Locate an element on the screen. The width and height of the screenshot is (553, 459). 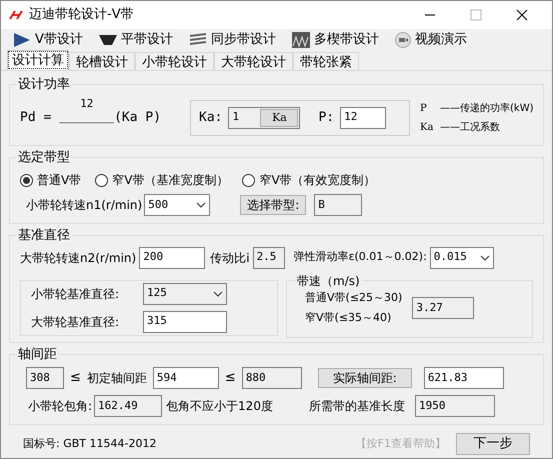
field-label: 小带轮转速n1(r/min) is located at coordinates (84, 205).